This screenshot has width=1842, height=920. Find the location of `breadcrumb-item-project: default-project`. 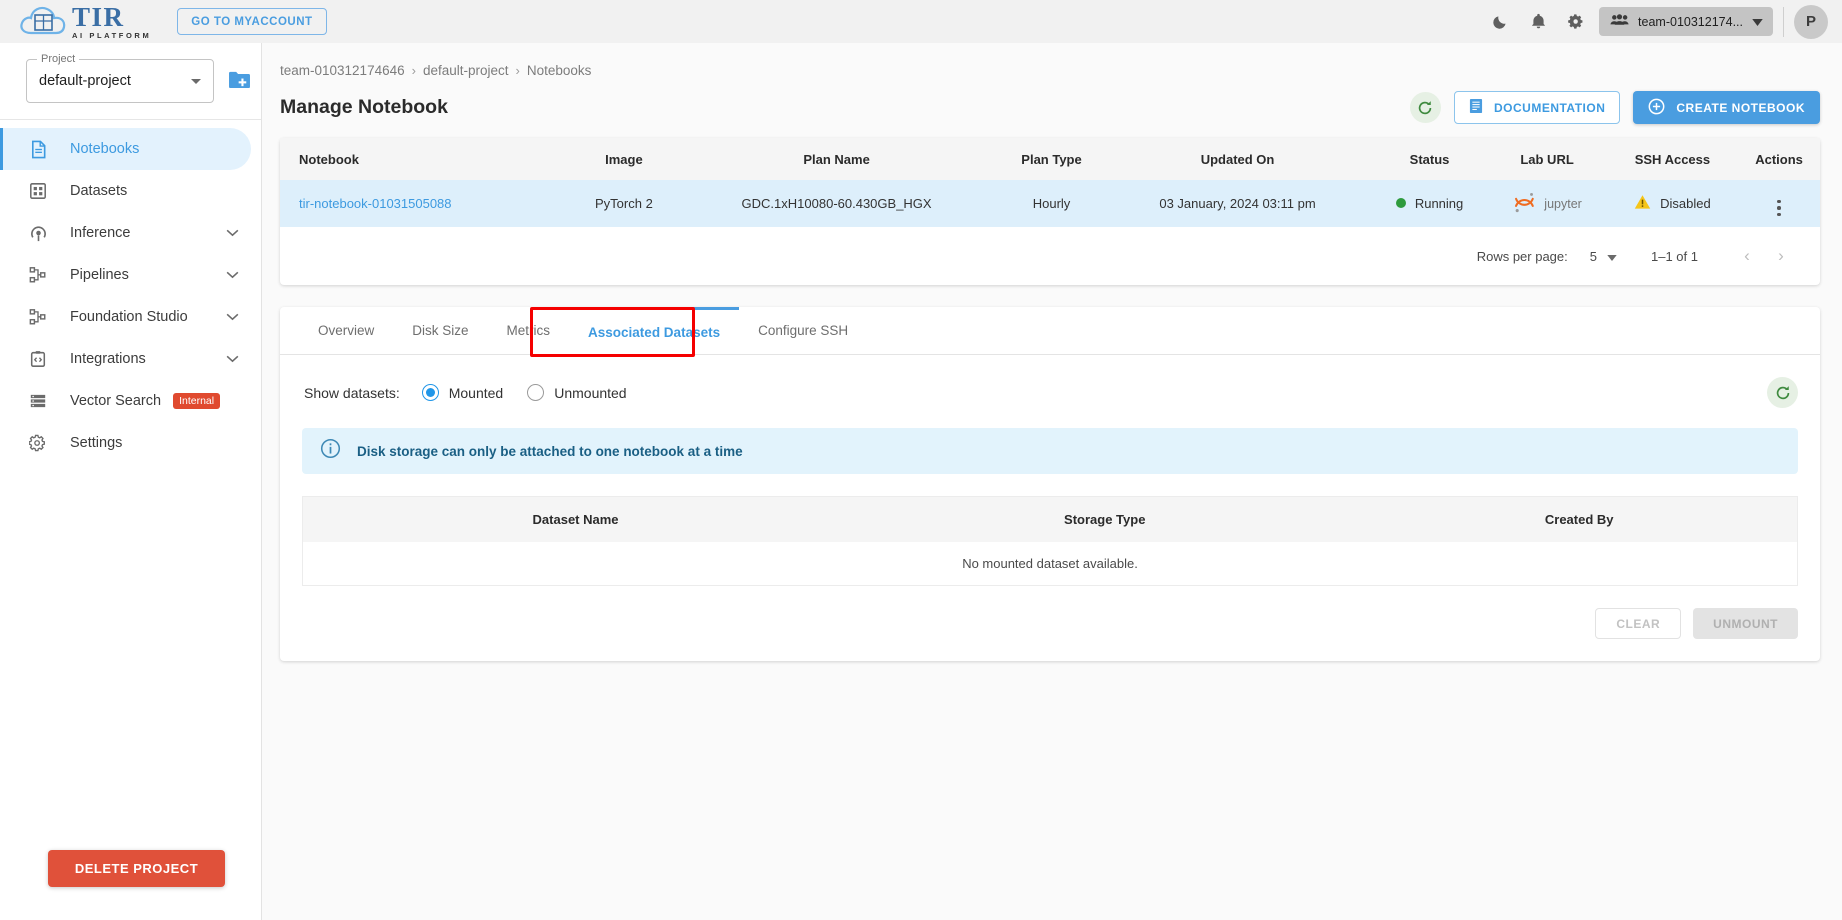

breadcrumb-item-project: default-project is located at coordinates (466, 70).